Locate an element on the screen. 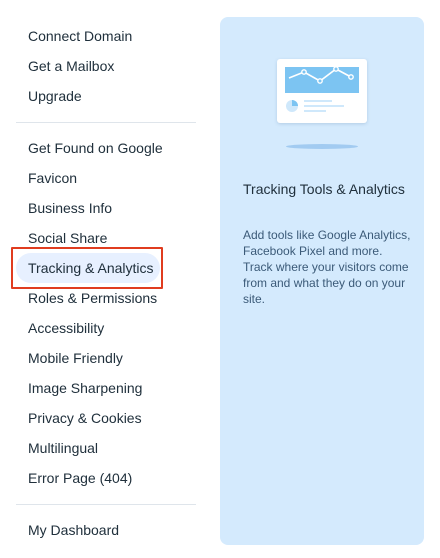 The width and height of the screenshot is (440, 558). menu-item-get-found-on-google: Get Found on Google is located at coordinates (102, 148).